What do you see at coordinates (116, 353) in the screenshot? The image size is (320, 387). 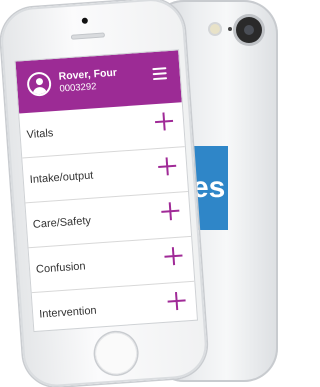 I see `home-button` at bounding box center [116, 353].